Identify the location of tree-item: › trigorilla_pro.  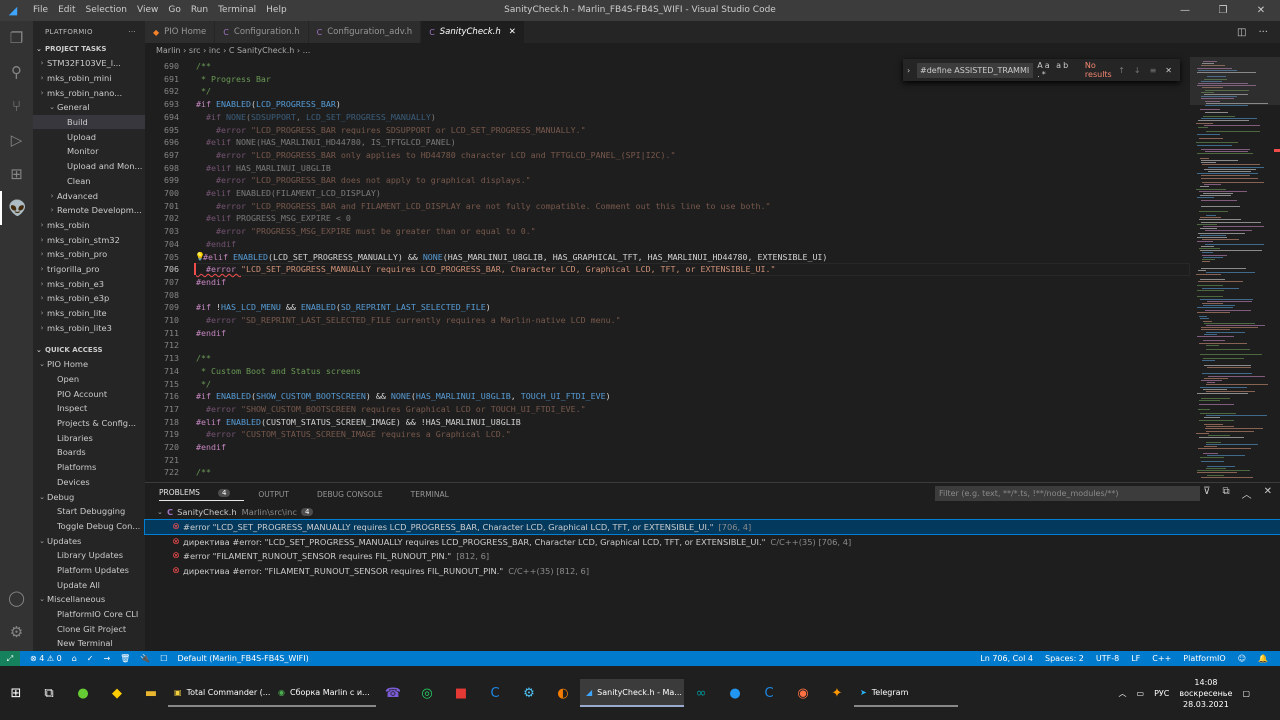
(89, 269).